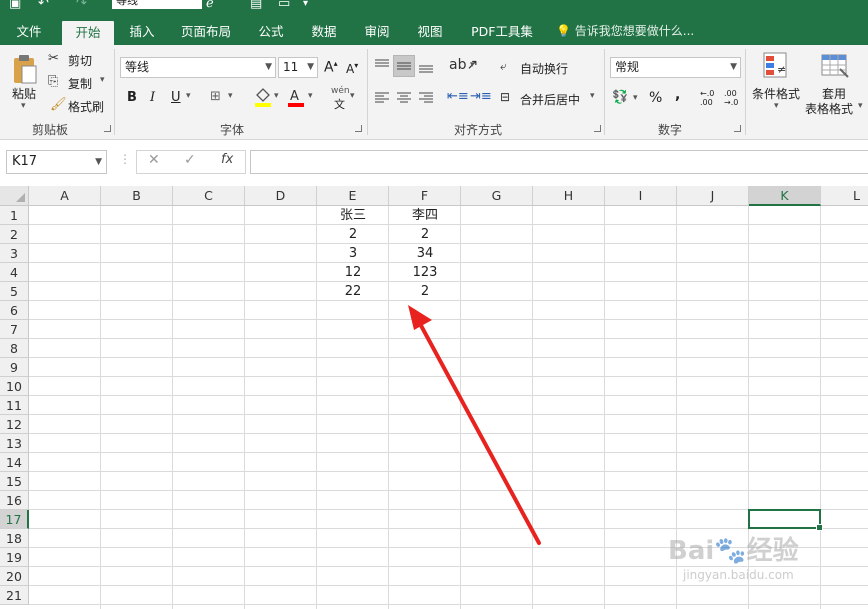 The image size is (868, 609). Describe the element at coordinates (569, 196) in the screenshot. I see `column-header-h: H` at that location.